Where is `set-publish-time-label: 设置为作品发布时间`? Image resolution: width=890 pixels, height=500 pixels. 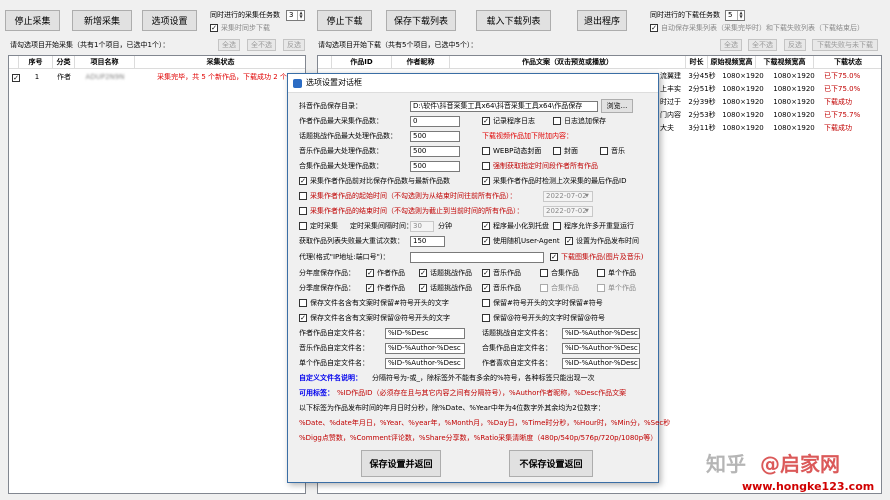 set-publish-time-label: 设置为作品发布时间 is located at coordinates (607, 241).